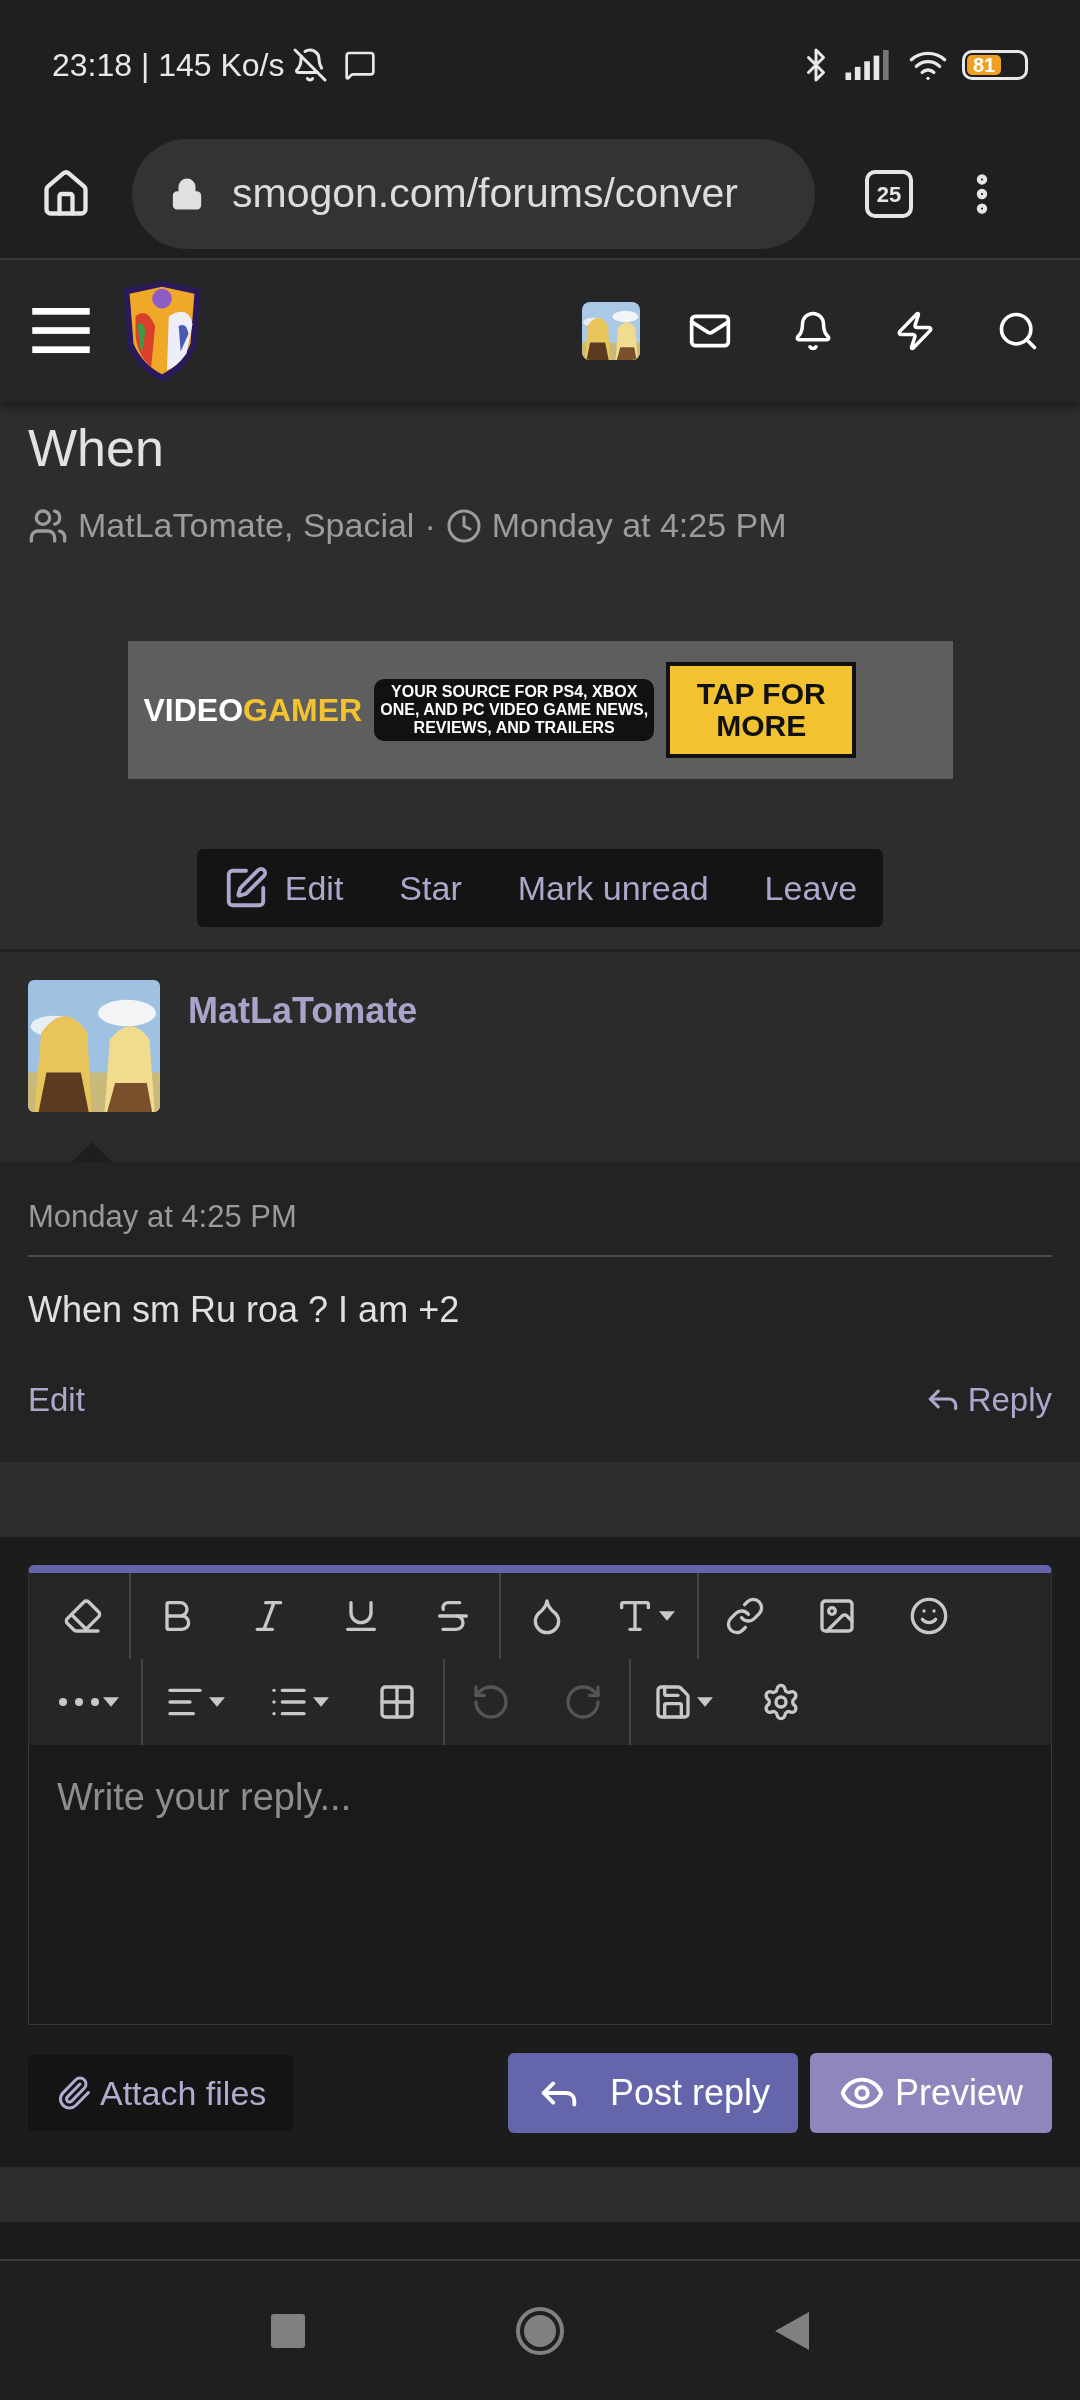 This screenshot has width=1080, height=2400. Describe the element at coordinates (514, 710) in the screenshot. I see `ad-tagline: YOUR SOURCE FOR PS4, XBOX ONE, AND PC VIDEO GAME NEWS, REVIEWS, AND TRAILERS` at that location.